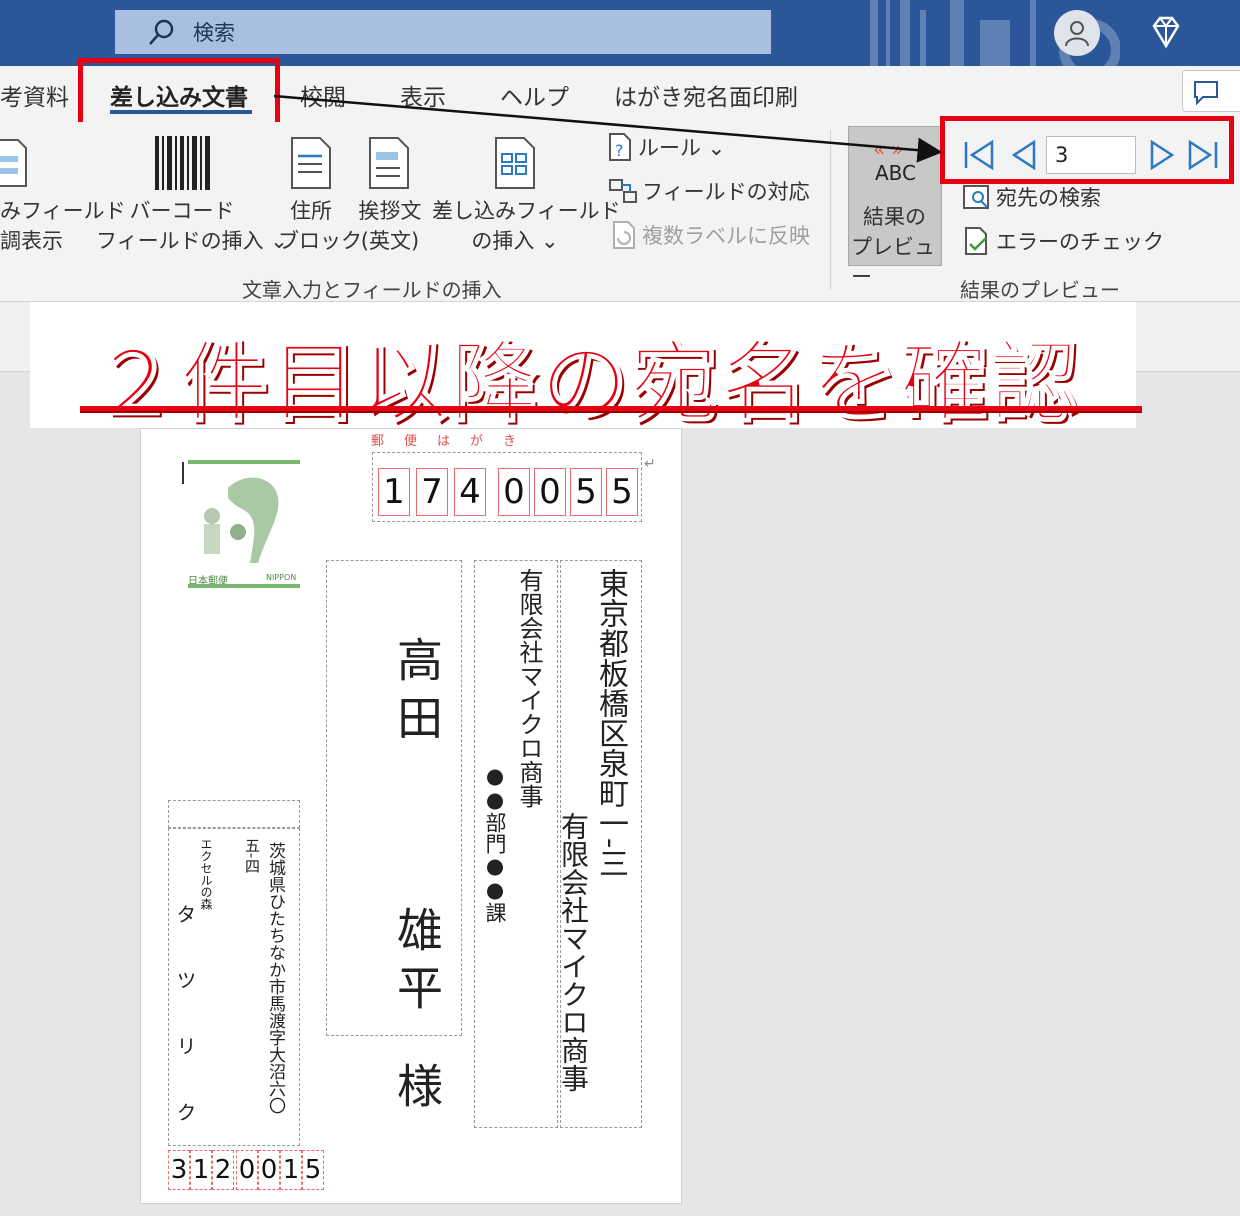 This screenshot has height=1216, width=1240. Describe the element at coordinates (281, 577) in the screenshot. I see `stamp-text-right: NIPPON` at that location.